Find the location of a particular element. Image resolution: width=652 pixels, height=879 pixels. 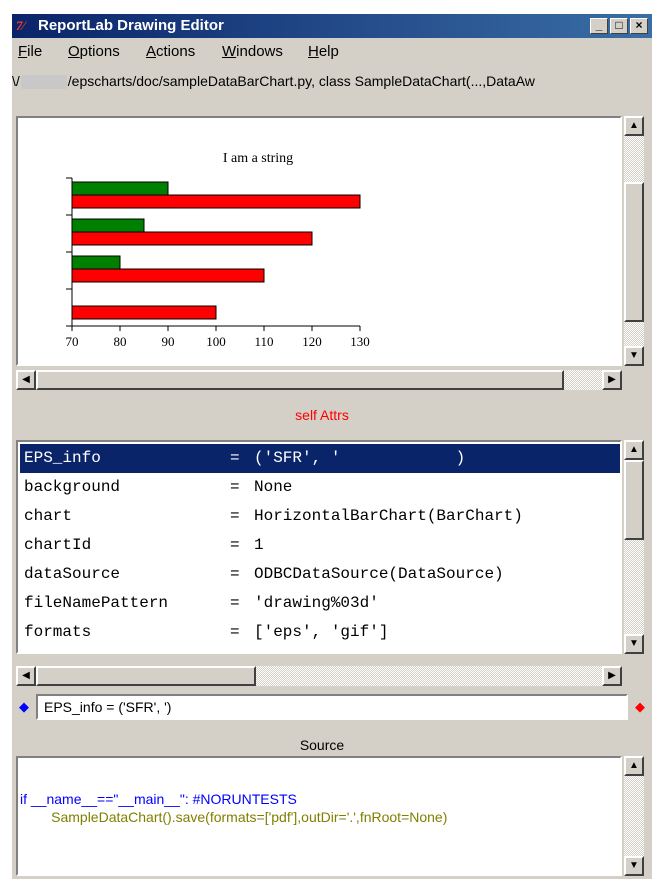

x-tick-label: 130 is located at coordinates (360, 341).